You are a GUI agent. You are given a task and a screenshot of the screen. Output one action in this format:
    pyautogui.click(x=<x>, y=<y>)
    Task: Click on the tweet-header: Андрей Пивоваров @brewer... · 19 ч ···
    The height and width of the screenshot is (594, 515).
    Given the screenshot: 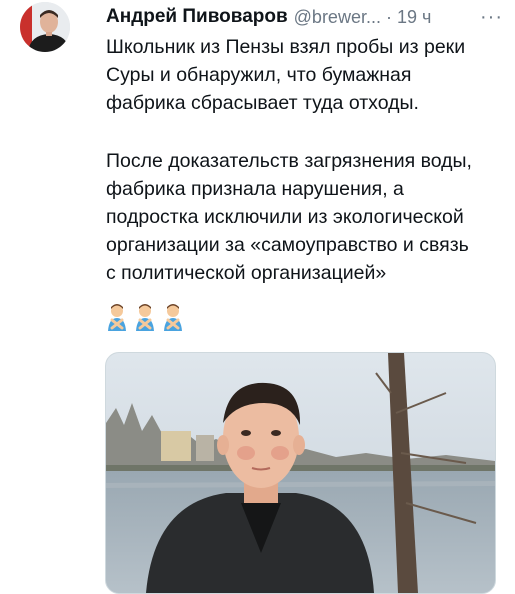 What is the action you would take?
    pyautogui.click(x=304, y=17)
    